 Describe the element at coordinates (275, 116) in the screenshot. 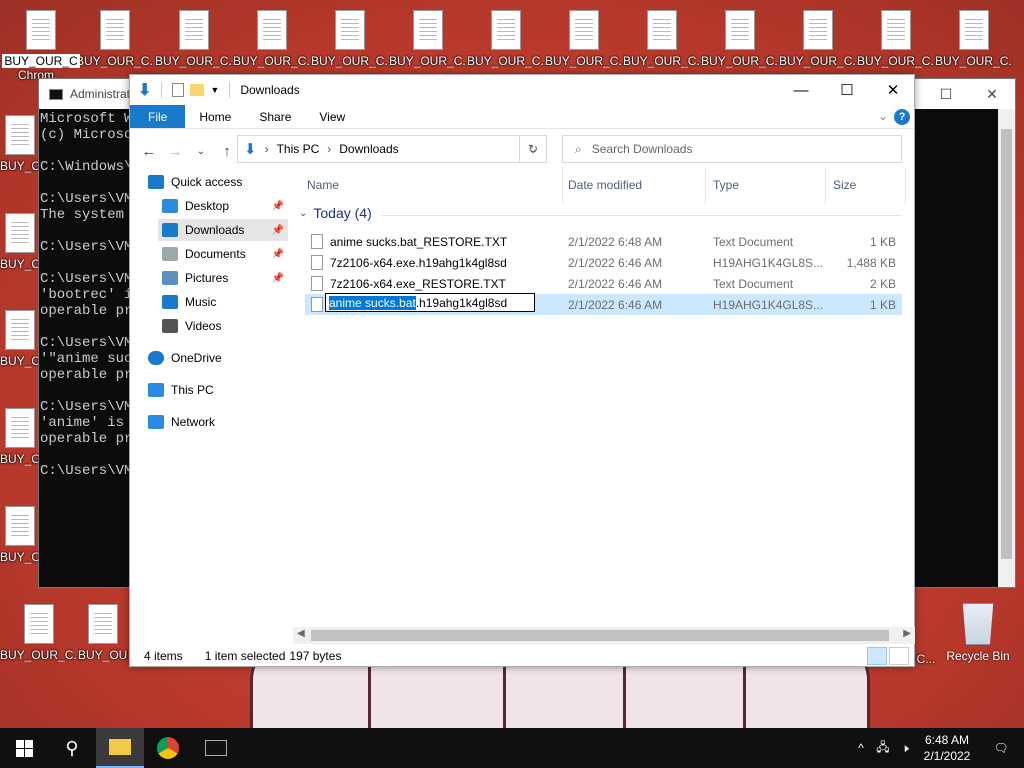

I see `tab-share: Share` at that location.